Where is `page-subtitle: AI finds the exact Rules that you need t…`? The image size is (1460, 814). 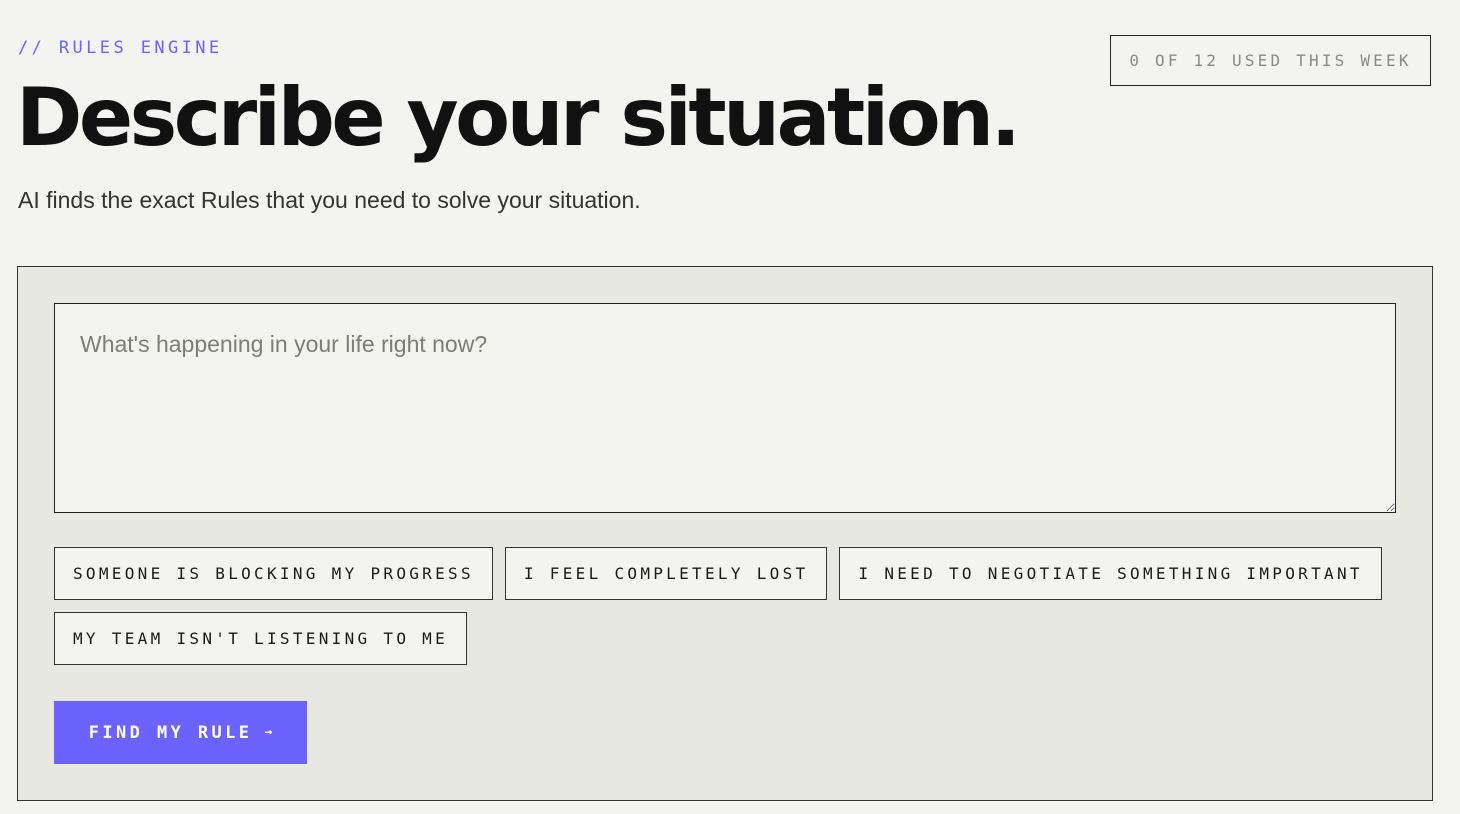 page-subtitle: AI finds the exact Rules that you need t… is located at coordinates (329, 200).